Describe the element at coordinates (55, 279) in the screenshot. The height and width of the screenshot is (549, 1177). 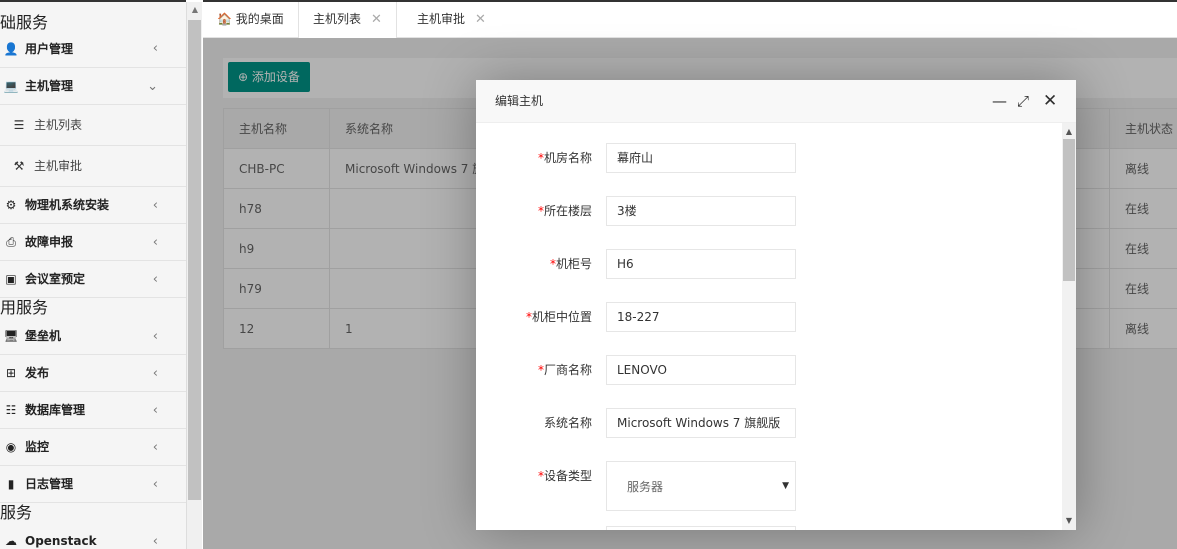
I see `sidebar-item-label: 会议室预定` at that location.